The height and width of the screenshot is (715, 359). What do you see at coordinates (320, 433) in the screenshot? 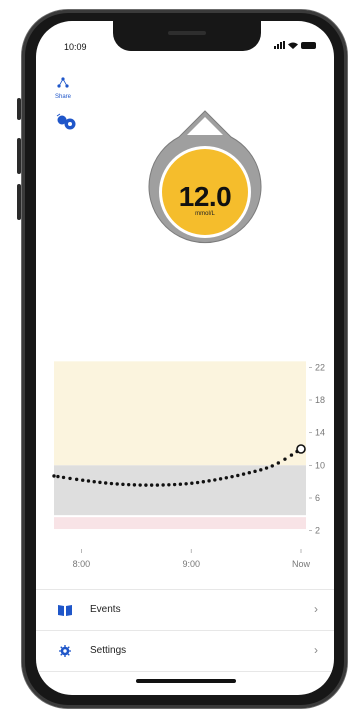
I see `y-tick-label: 14` at bounding box center [320, 433].